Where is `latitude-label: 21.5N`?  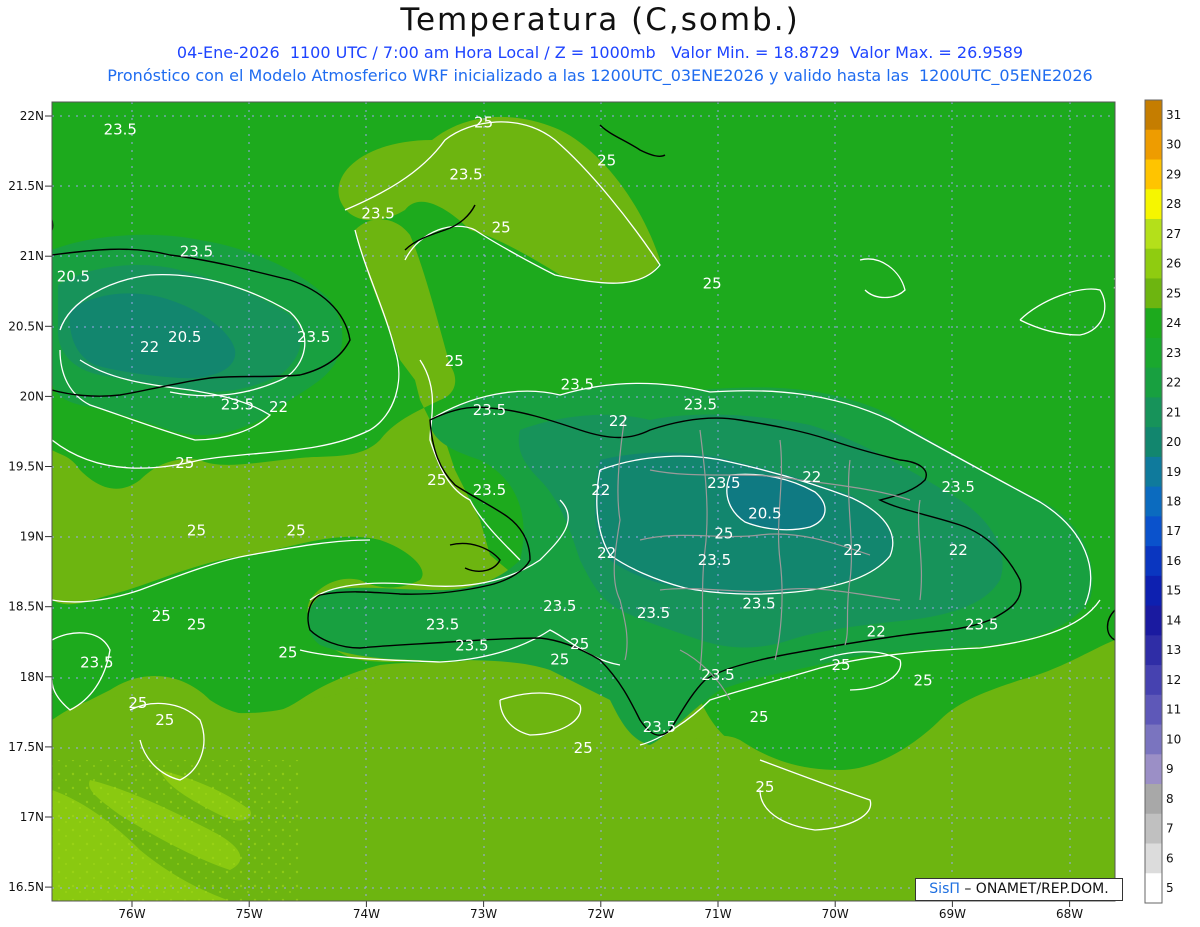
latitude-label: 21.5N is located at coordinates (26, 186).